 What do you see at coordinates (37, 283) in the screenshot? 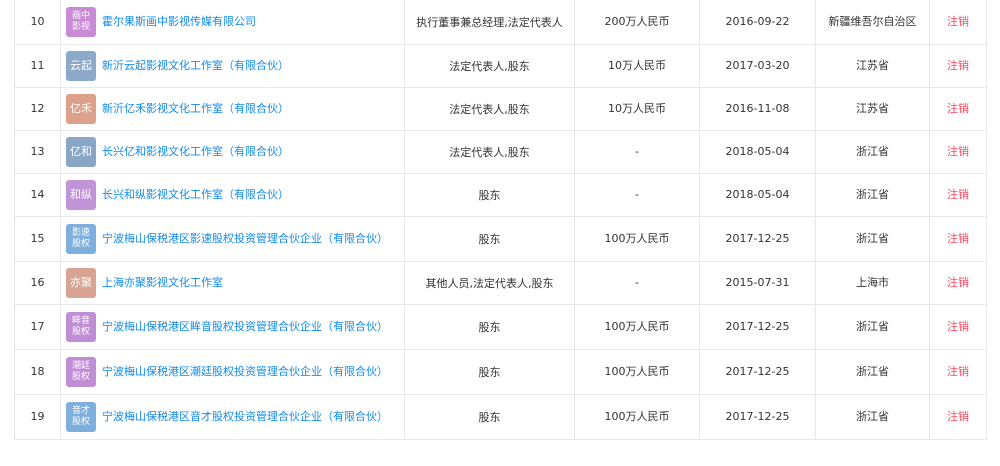
I see `row-index: 16` at bounding box center [37, 283].